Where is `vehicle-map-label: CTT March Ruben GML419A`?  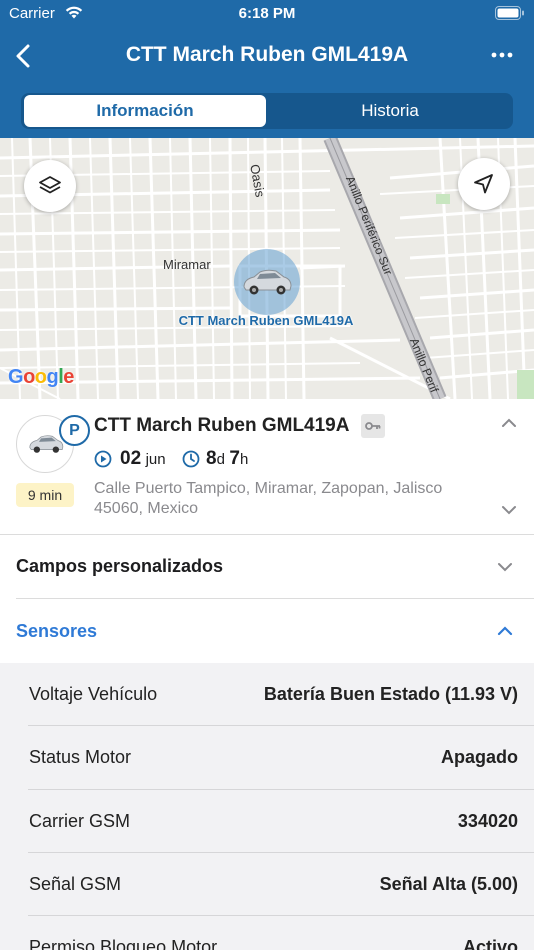 vehicle-map-label: CTT March Ruben GML419A is located at coordinates (266, 320).